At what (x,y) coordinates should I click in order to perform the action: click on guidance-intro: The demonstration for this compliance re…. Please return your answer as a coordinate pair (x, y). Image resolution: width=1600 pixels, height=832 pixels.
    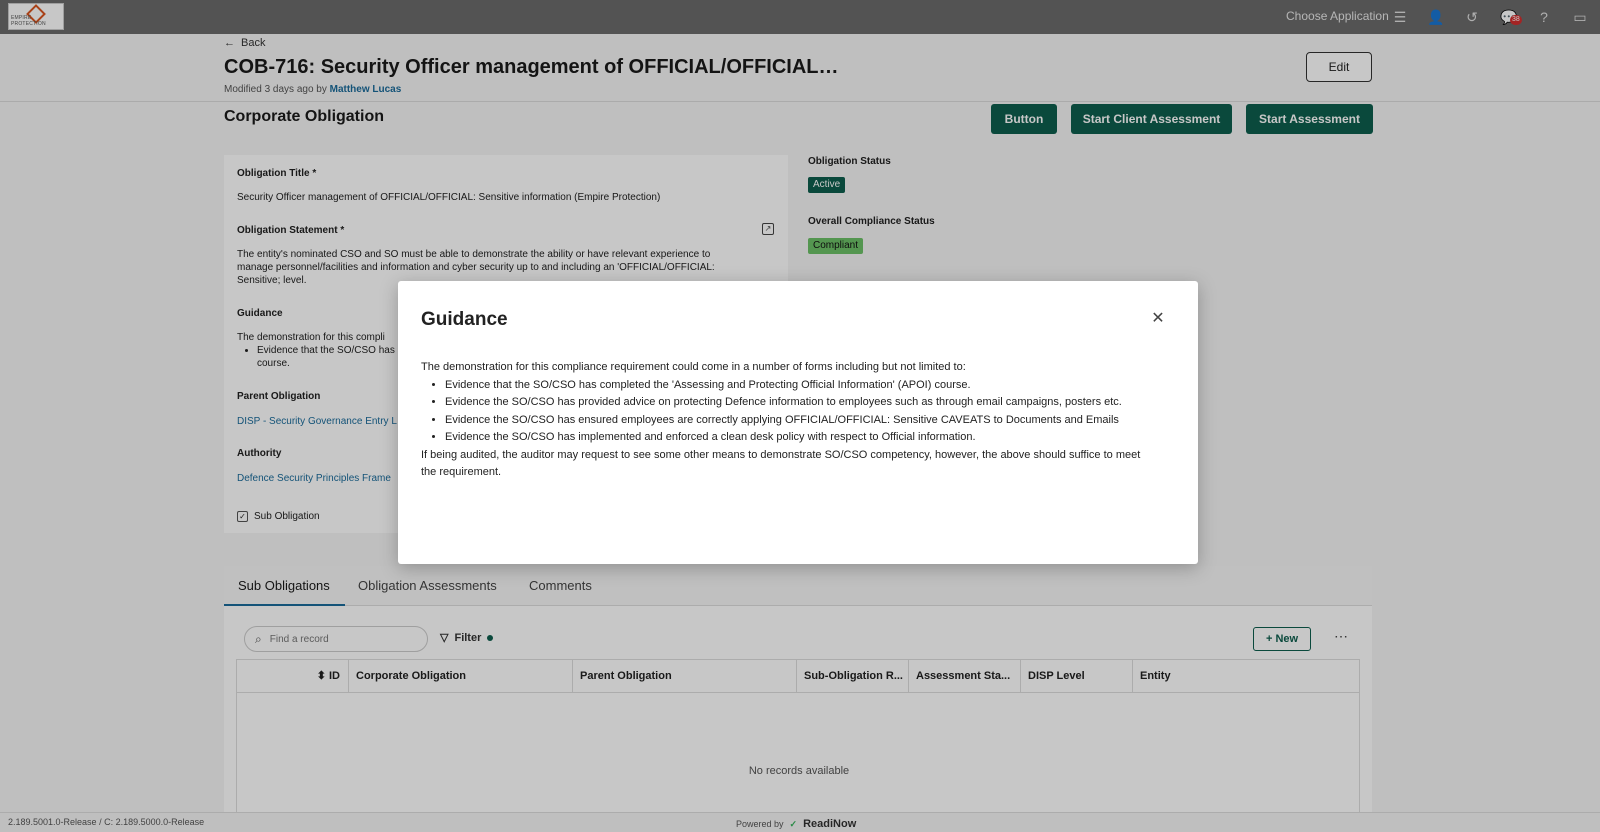
    Looking at the image, I should click on (693, 367).